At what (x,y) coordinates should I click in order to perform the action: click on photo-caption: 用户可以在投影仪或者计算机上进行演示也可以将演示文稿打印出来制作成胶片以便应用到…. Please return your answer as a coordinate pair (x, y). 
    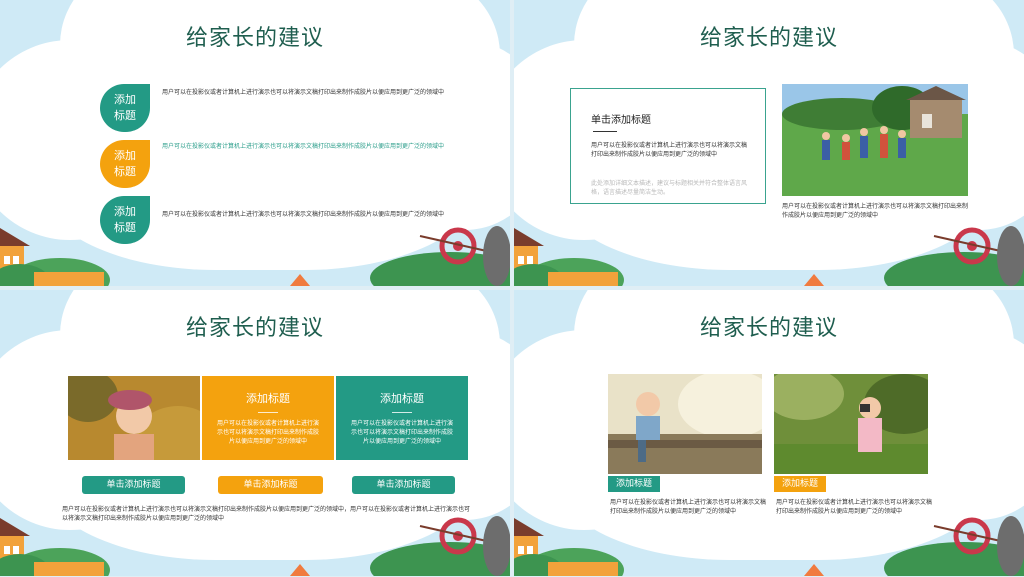
    Looking at the image, I should click on (875, 211).